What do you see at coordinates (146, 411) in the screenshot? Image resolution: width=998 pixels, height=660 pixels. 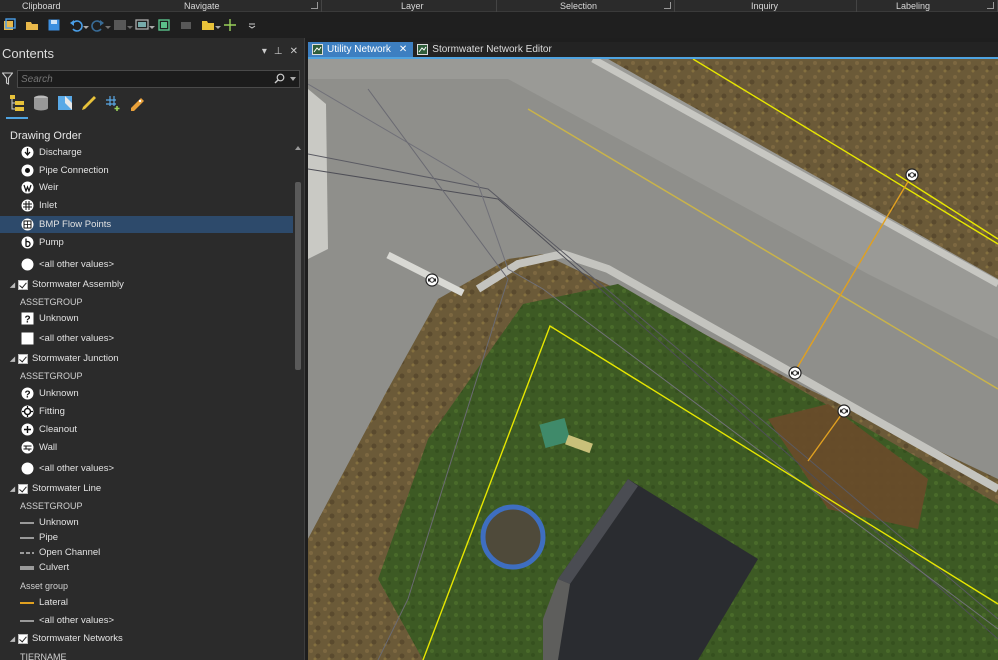 I see `symbol-class-row: Fitting` at bounding box center [146, 411].